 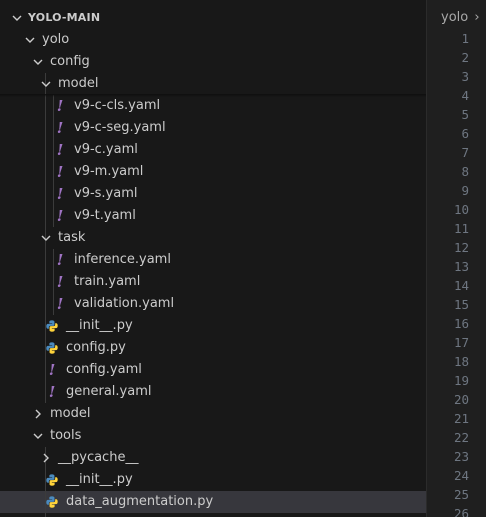 I want to click on tree-item-label: __pycache__, so click(x=98, y=457).